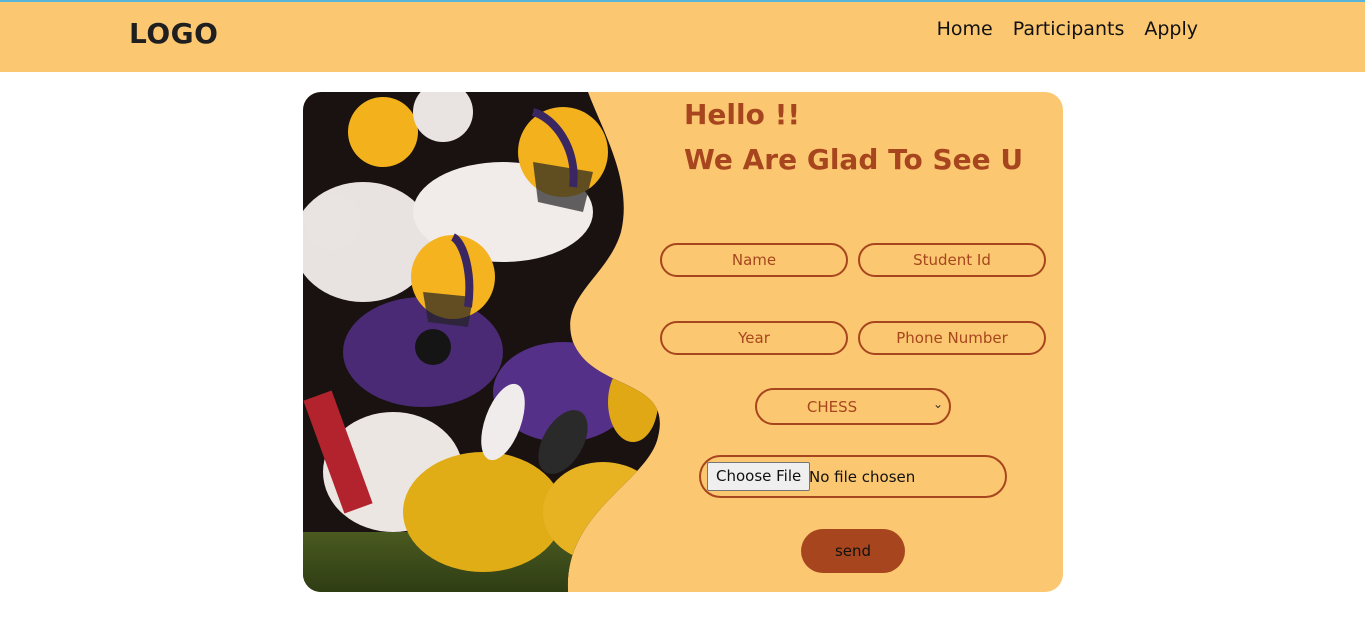 This screenshot has height=617, width=1365. Describe the element at coordinates (854, 159) in the screenshot. I see `subtitle-heading: We Are Glad To See U` at that location.